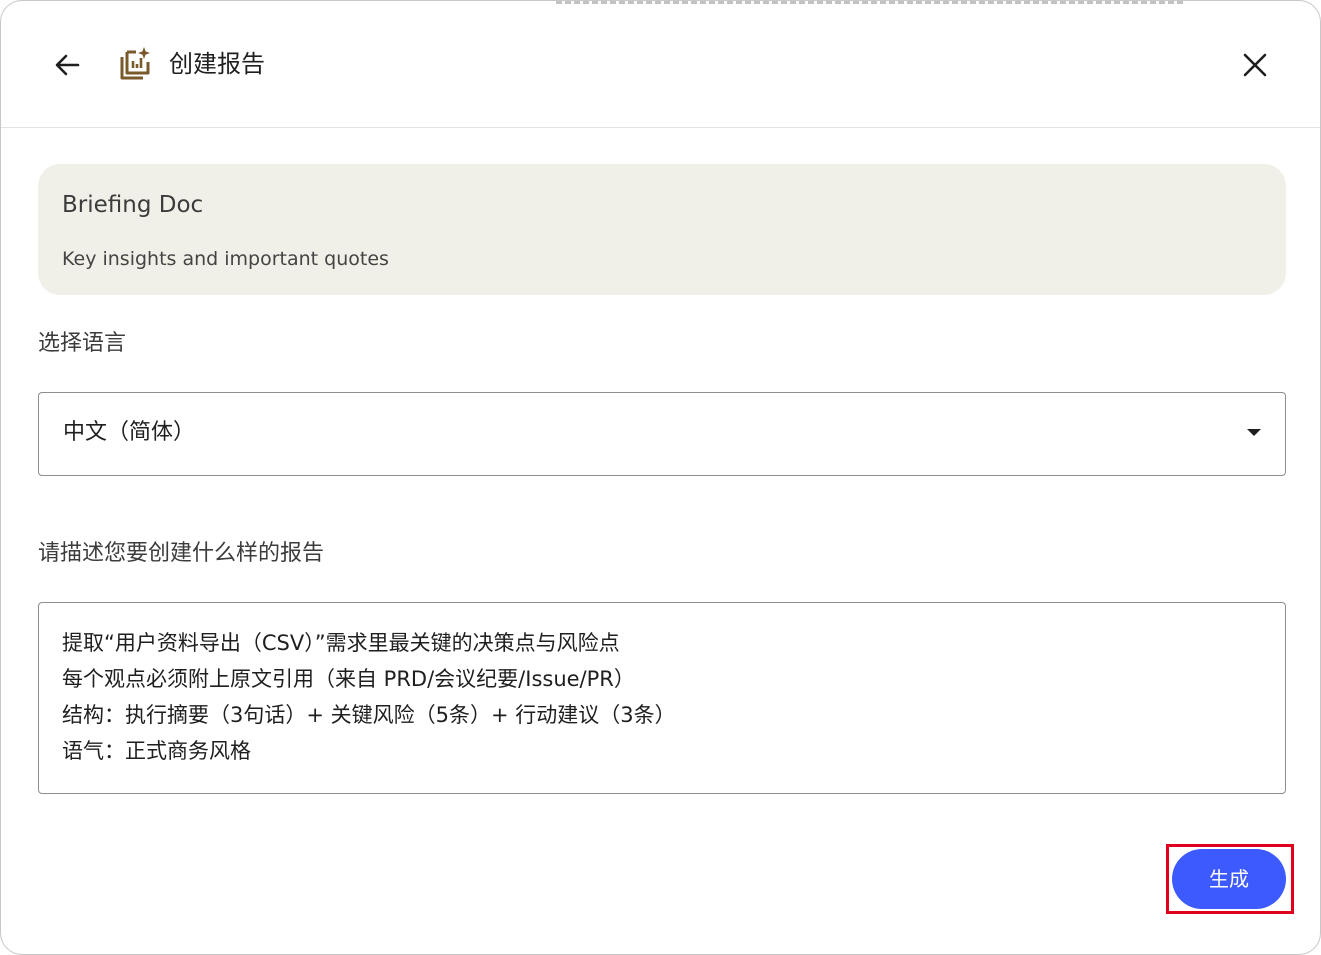 The image size is (1321, 955). Describe the element at coordinates (82, 343) in the screenshot. I see `language-label: 选择语言` at that location.